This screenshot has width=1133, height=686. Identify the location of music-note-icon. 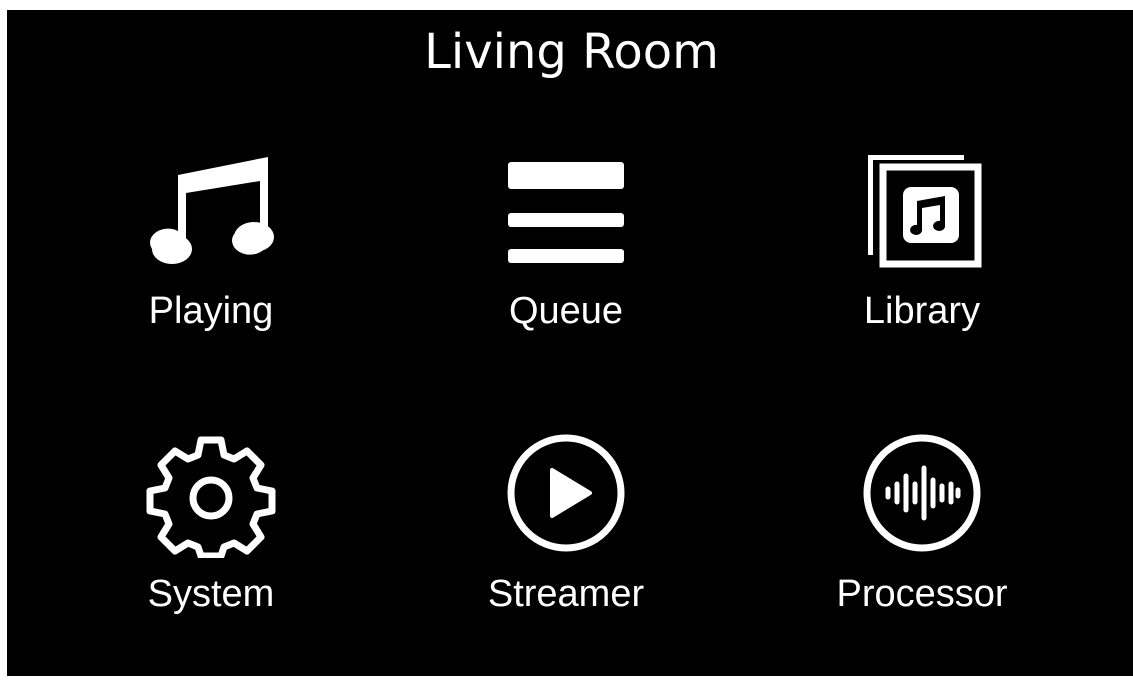
(211, 210).